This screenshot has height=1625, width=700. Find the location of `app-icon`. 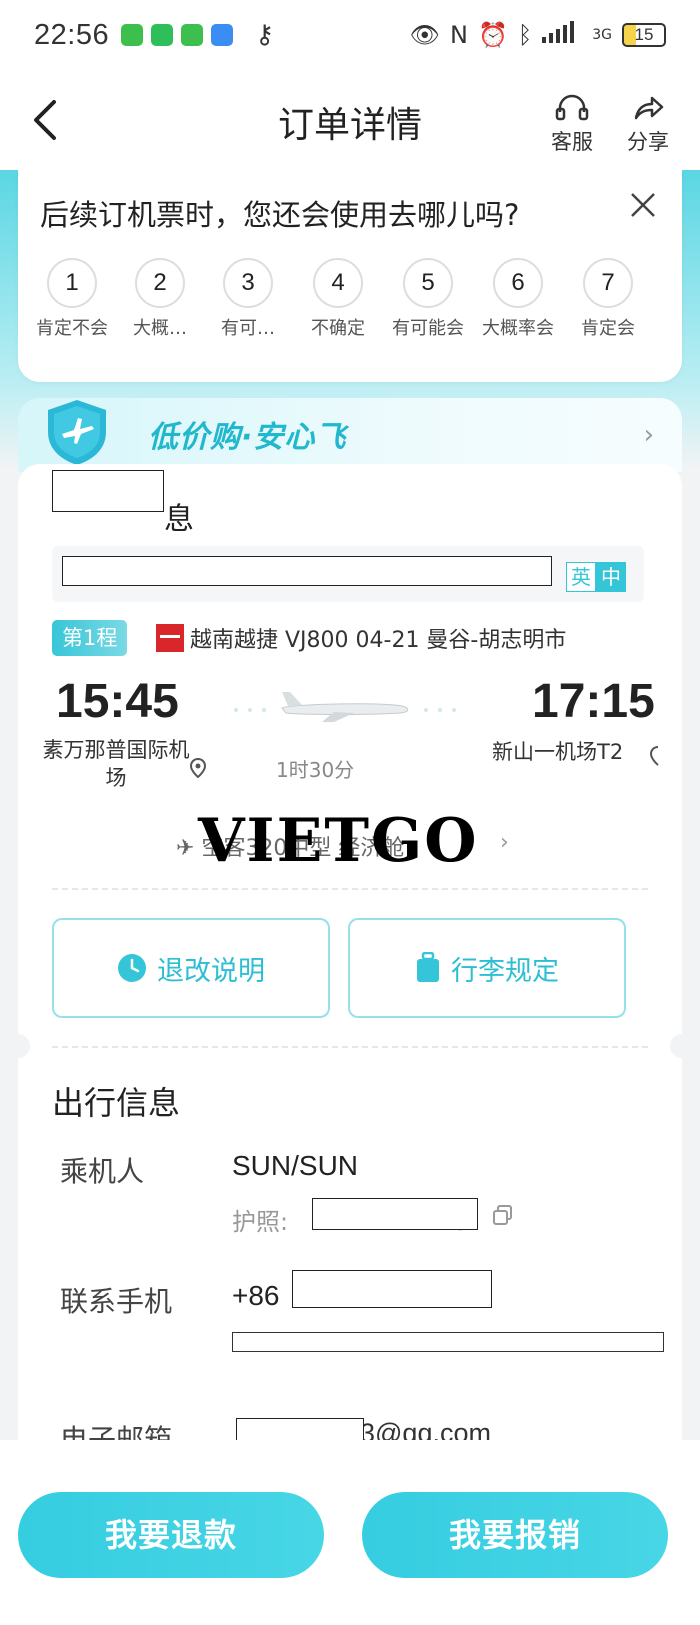

app-icon is located at coordinates (222, 35).